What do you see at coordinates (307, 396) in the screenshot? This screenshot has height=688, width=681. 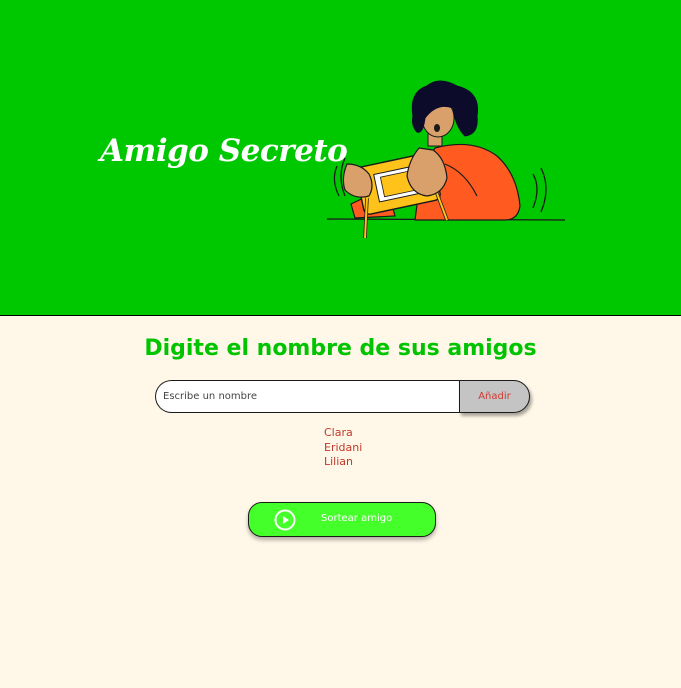 I see `name-input` at bounding box center [307, 396].